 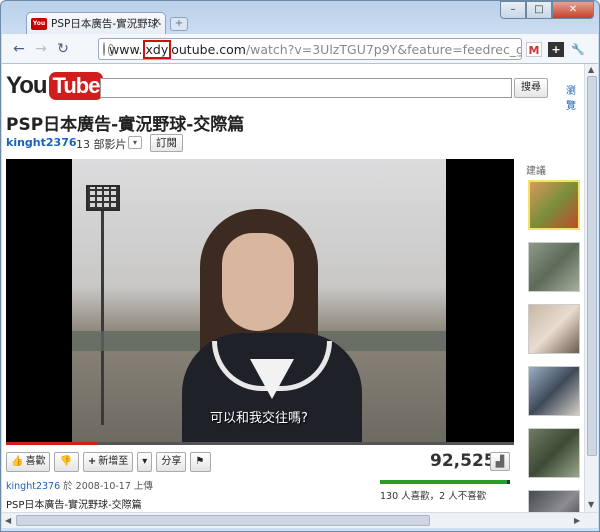 I want to click on like-count-text: 130 人喜歡，2 人不喜歡, so click(x=433, y=496).